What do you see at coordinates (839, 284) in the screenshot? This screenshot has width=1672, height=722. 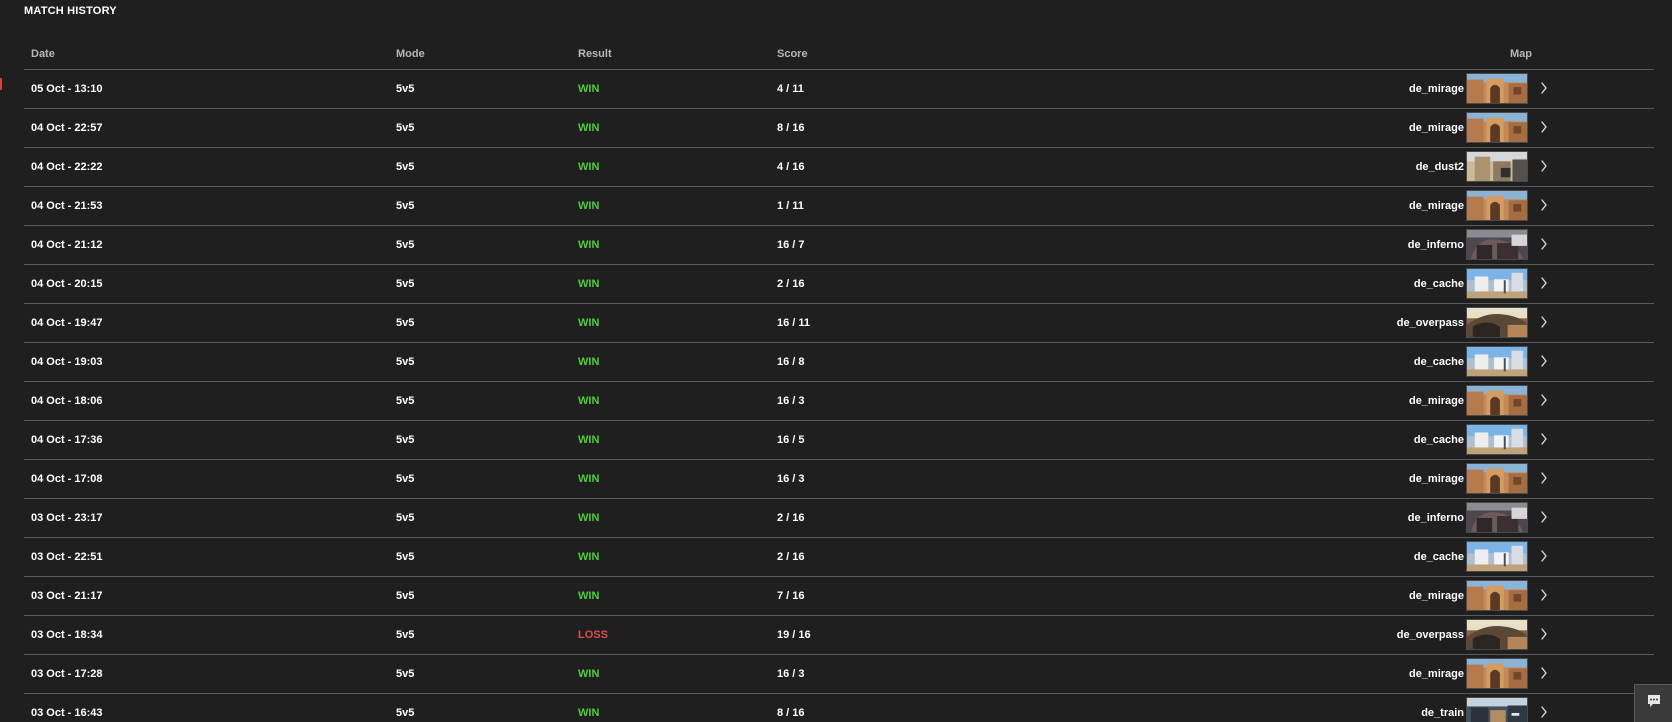 I see `table-row: 04 Oct - 20:15 5v5 WIN 2 / 16 de_cache` at bounding box center [839, 284].